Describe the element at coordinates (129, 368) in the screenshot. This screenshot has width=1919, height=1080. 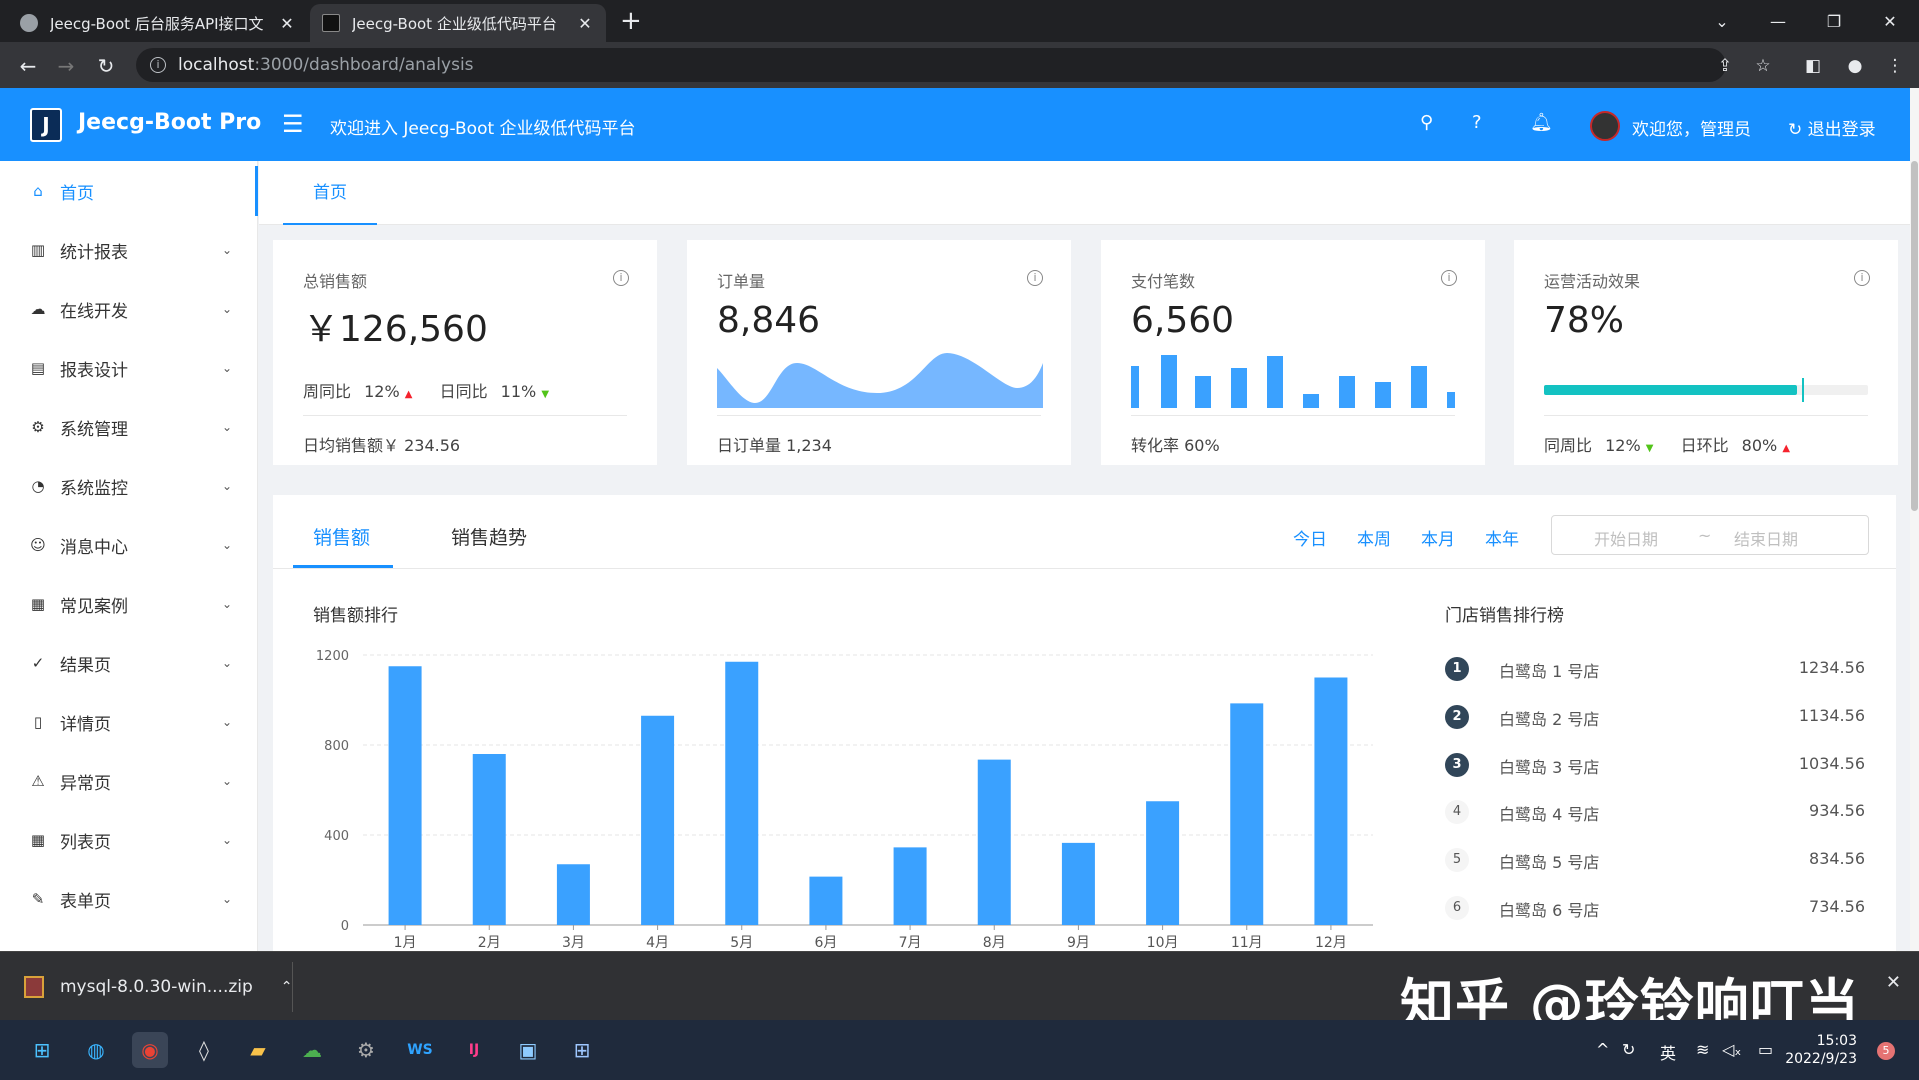
I see `sidebar-item-report-design: ▤ 报表设计 ⌄` at that location.